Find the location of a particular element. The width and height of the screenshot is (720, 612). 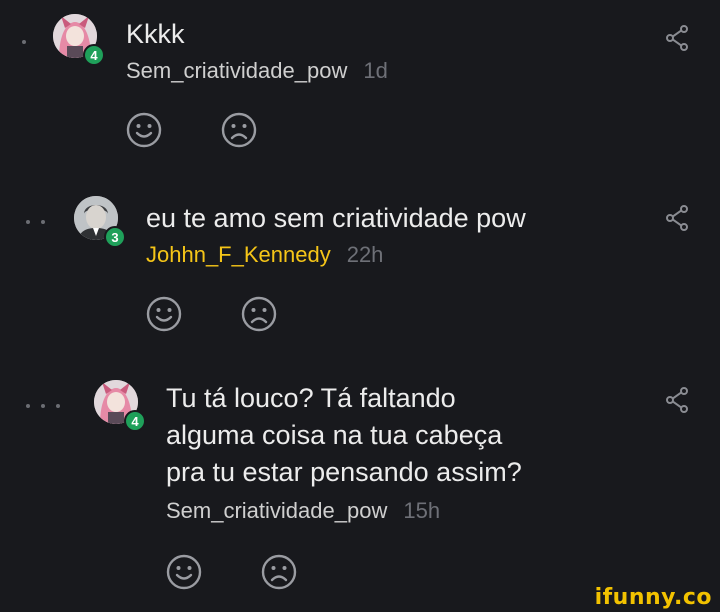

comment-meta: Sem_criatividade_pow 1d is located at coordinates (257, 71).